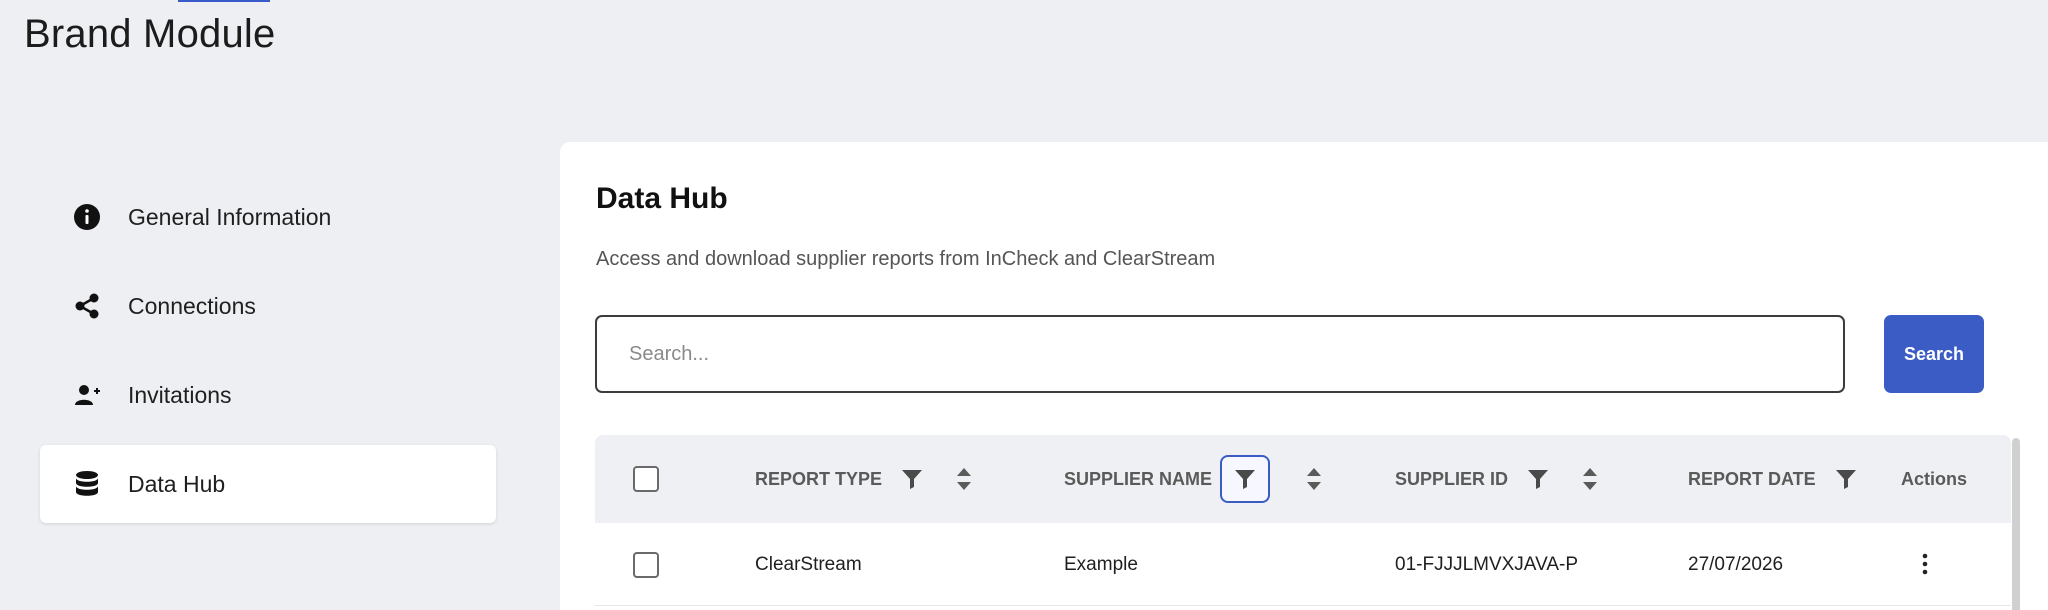  What do you see at coordinates (2016, 524) in the screenshot?
I see `table-scrollbar` at bounding box center [2016, 524].